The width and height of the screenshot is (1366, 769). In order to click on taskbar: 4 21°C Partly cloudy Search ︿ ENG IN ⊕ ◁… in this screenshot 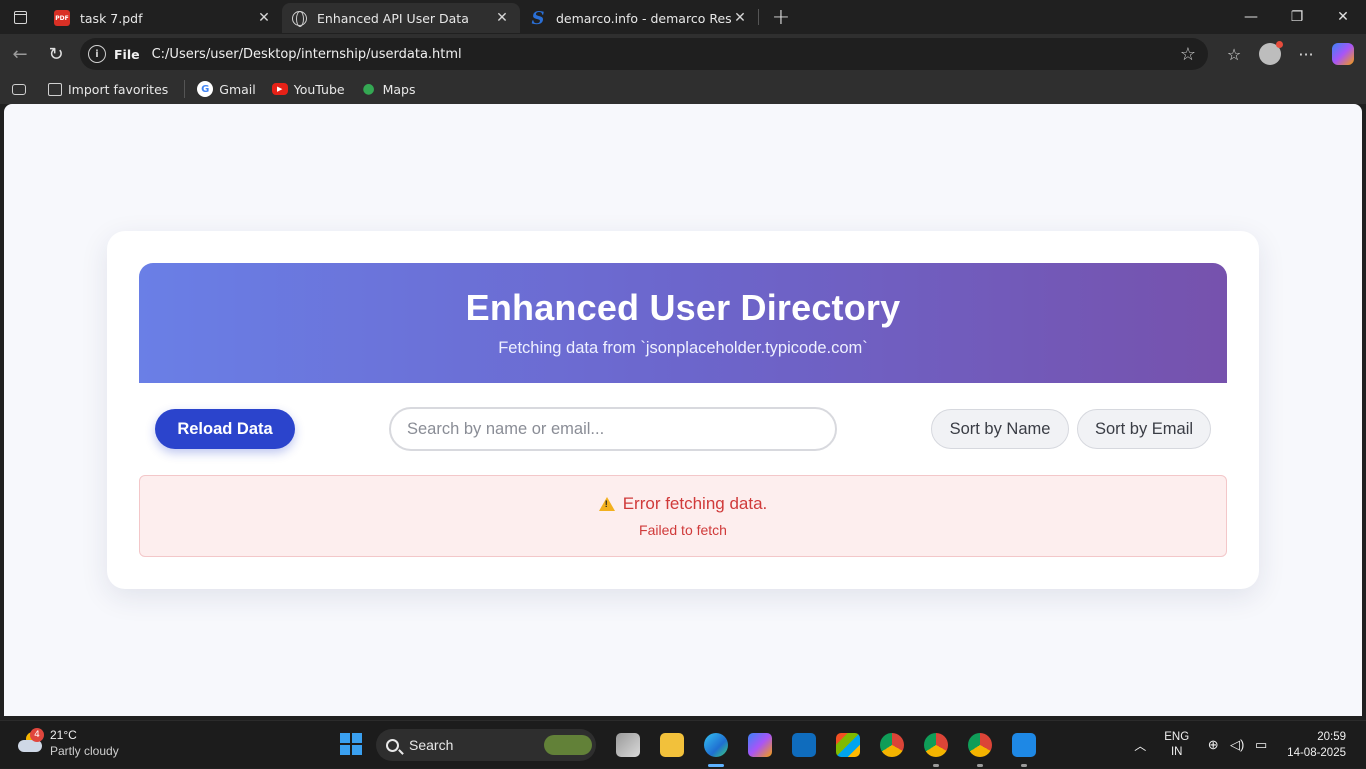, I will do `click(683, 744)`.